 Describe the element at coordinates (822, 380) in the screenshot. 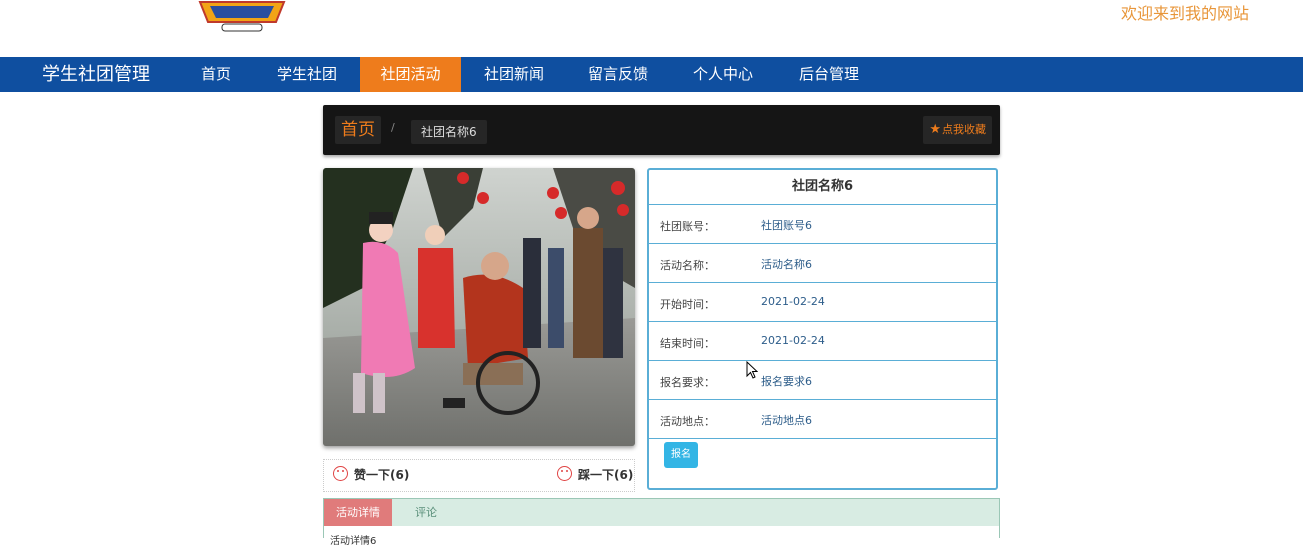

I see `info-row-requirements: 报名要求： 报名要求6` at that location.